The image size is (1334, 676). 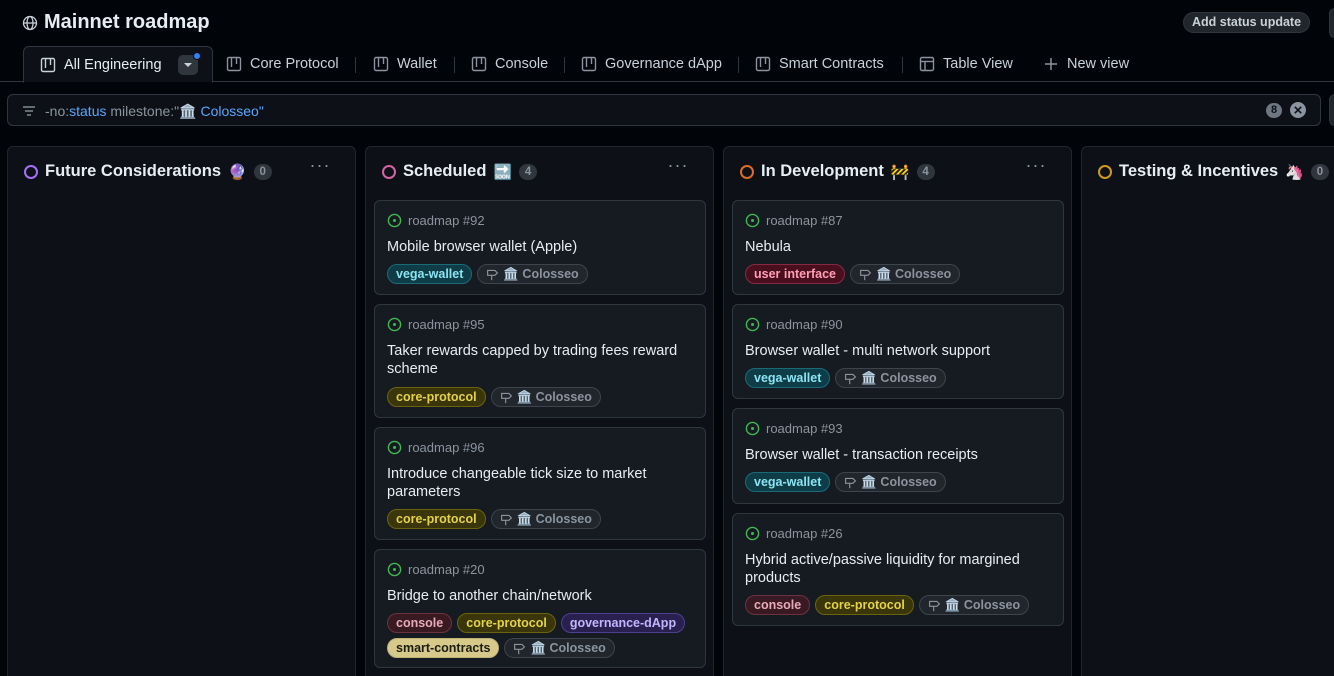 What do you see at coordinates (564, 65) in the screenshot?
I see `tab-divider` at bounding box center [564, 65].